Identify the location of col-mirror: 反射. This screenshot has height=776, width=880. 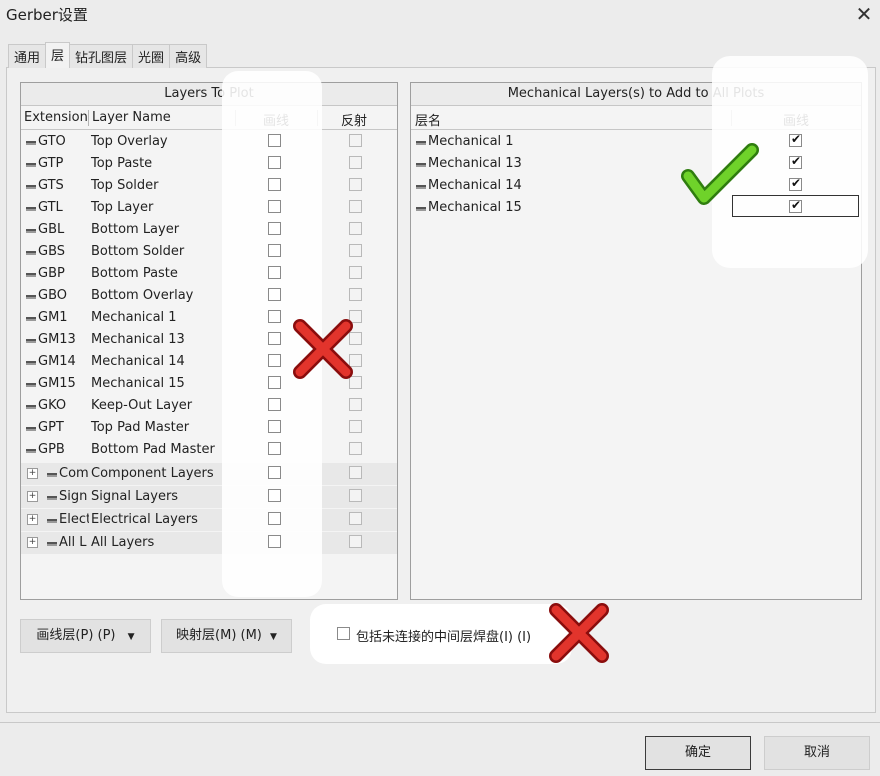
(354, 119).